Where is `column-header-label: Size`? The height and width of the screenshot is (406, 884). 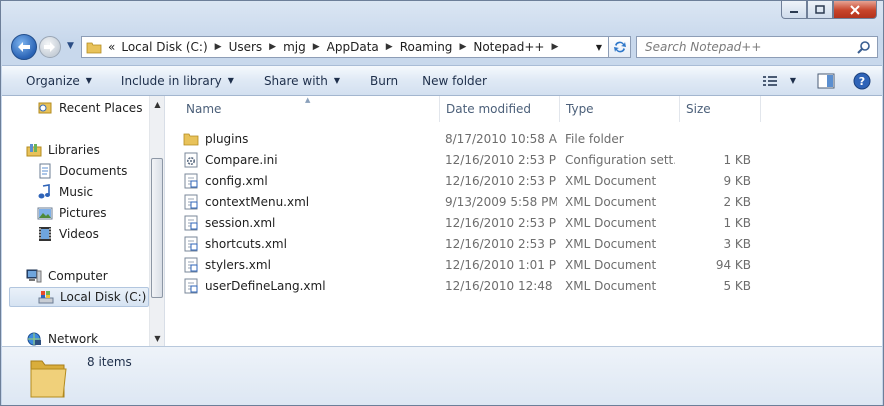 column-header-label: Size is located at coordinates (698, 109).